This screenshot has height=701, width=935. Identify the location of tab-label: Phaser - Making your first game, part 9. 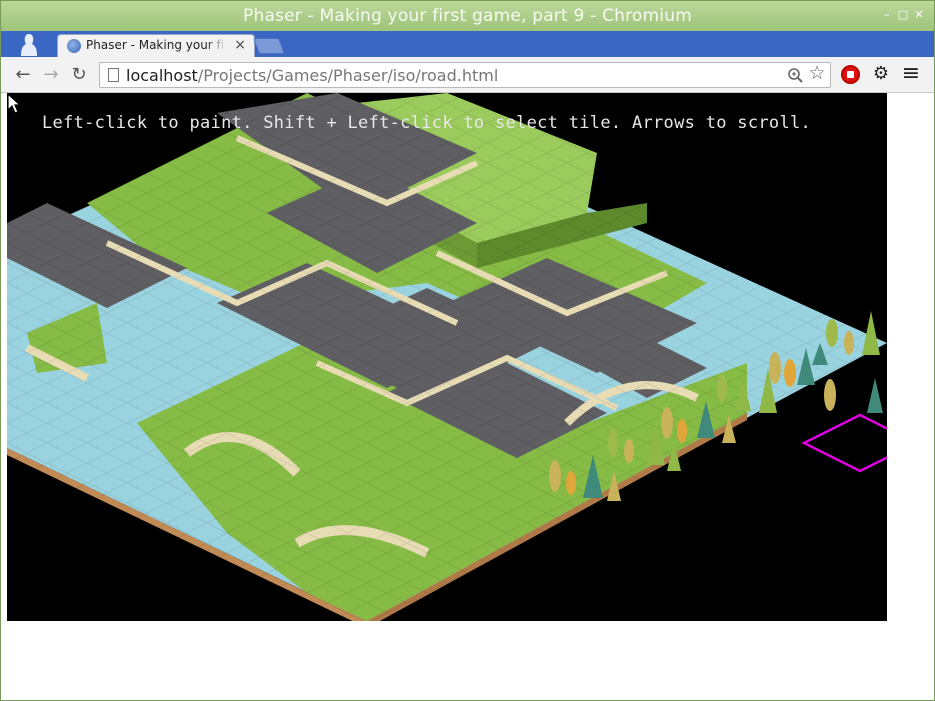
(156, 45).